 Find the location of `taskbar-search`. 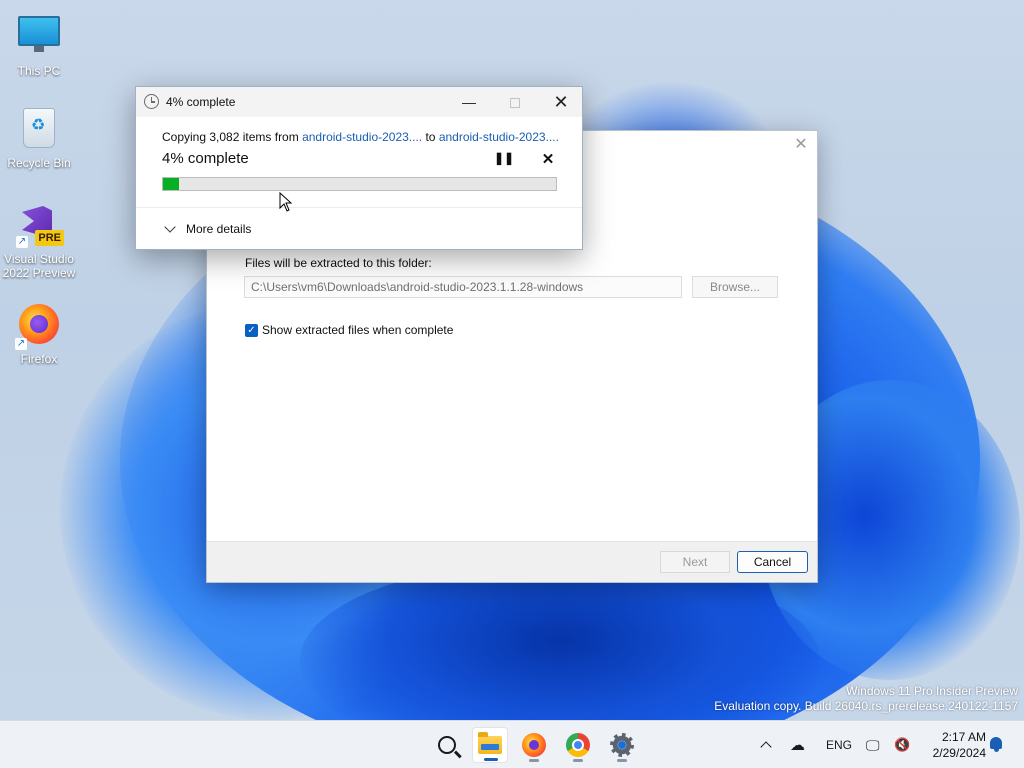

taskbar-search is located at coordinates (447, 745).